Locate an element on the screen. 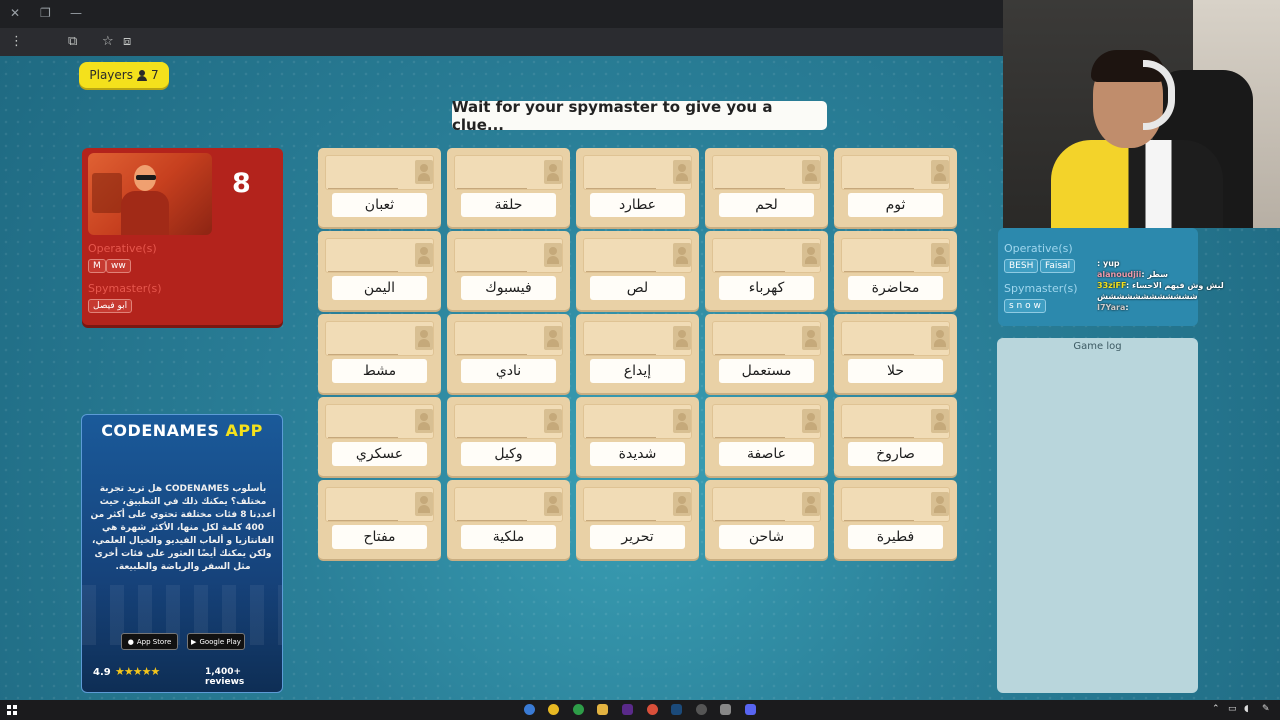 Image resolution: width=1280 pixels, height=720 pixels. card-word: شديدة is located at coordinates (637, 454).